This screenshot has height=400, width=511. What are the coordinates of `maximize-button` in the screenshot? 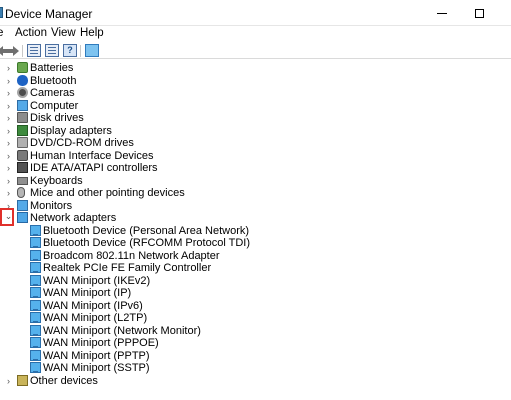 It's located at (479, 13).